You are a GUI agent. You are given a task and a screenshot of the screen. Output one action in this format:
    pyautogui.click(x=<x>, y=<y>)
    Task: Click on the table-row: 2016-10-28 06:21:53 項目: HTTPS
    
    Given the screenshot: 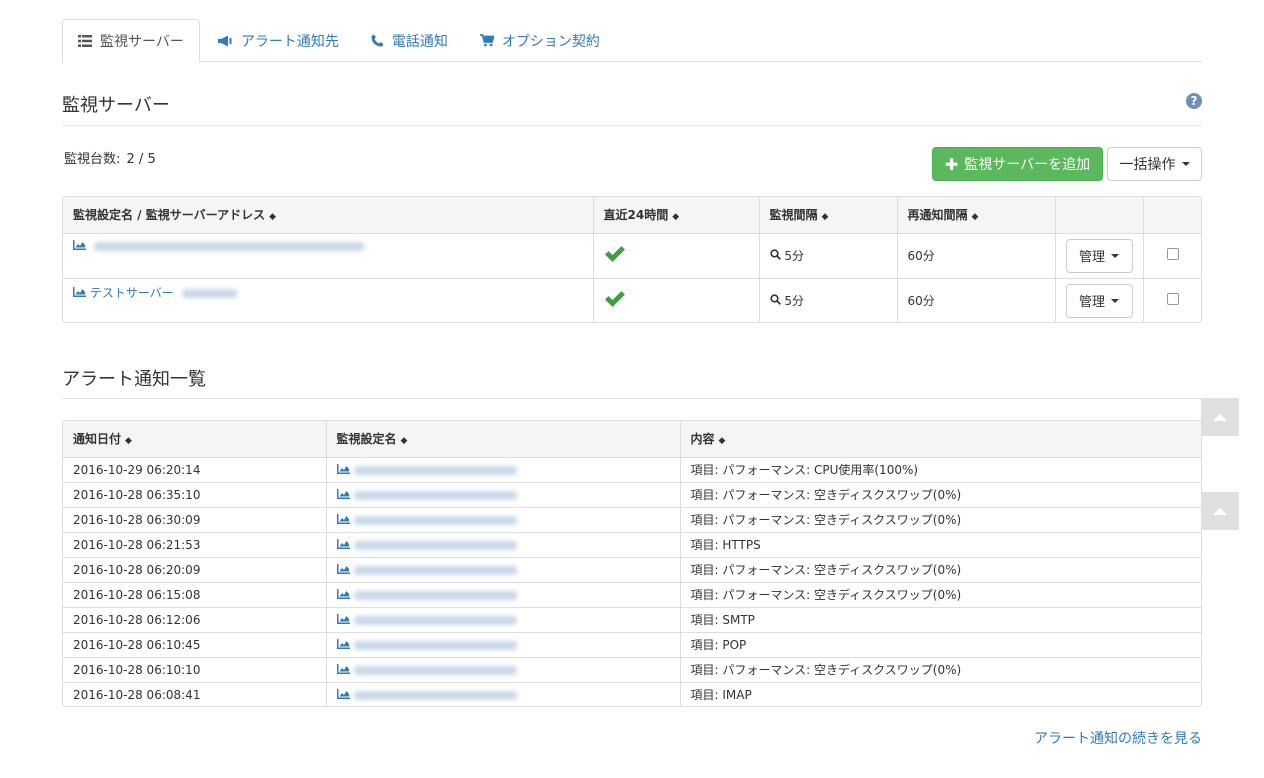 What is the action you would take?
    pyautogui.click(x=632, y=544)
    